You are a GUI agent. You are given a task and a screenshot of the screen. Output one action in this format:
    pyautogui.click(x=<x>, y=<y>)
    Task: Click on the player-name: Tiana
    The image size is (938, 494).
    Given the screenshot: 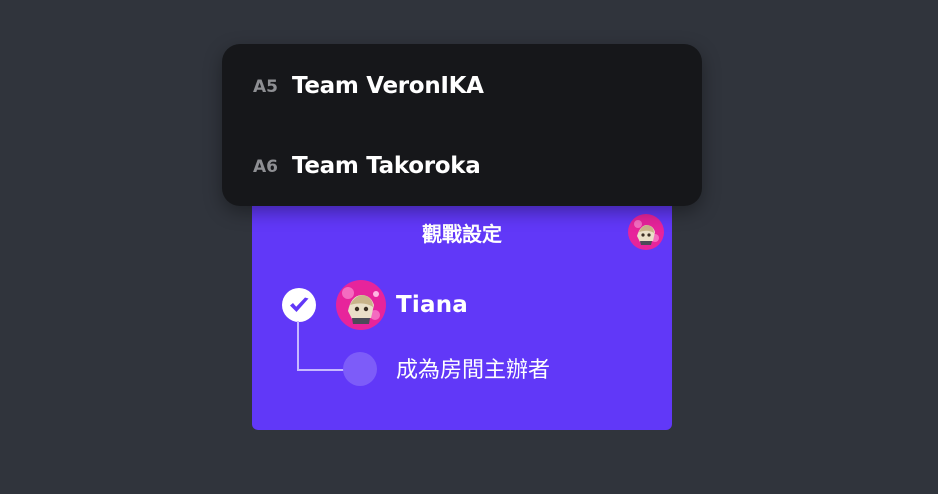 What is the action you would take?
    pyautogui.click(x=432, y=305)
    